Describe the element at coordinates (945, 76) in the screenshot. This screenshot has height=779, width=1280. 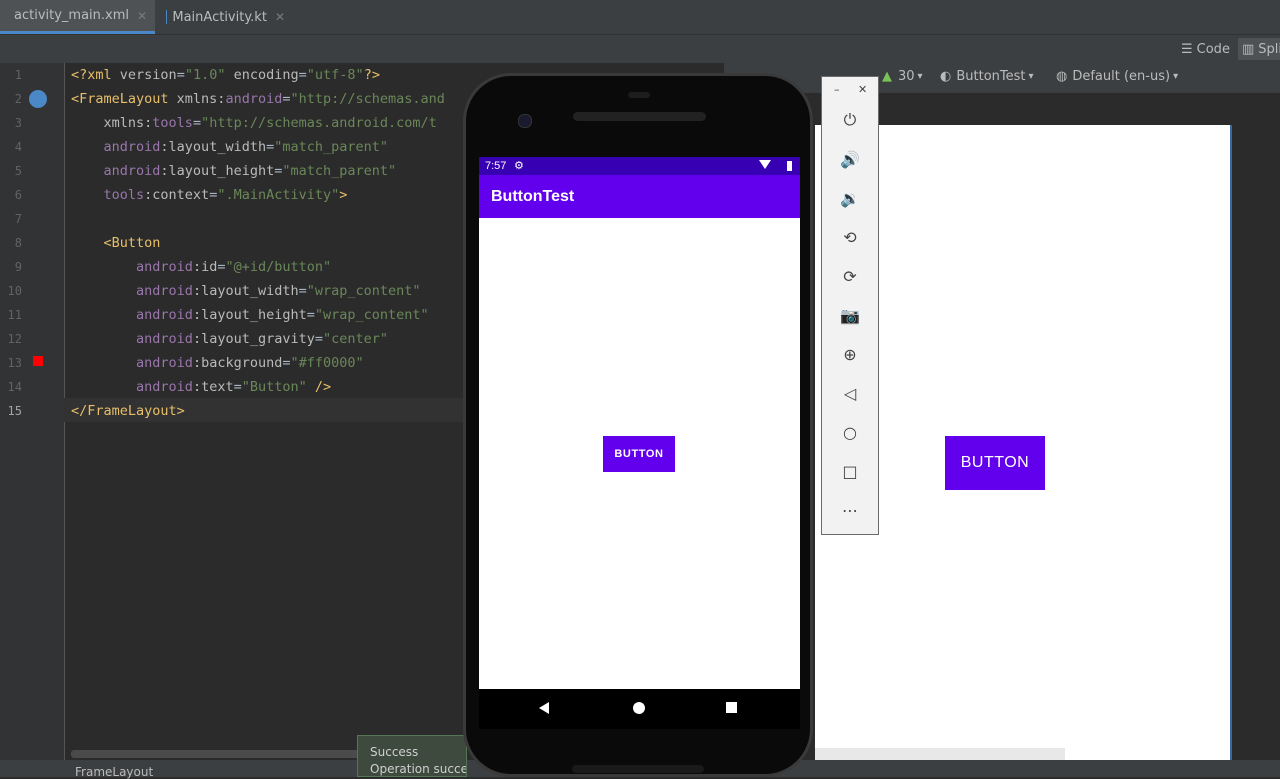
I see `theme-icon: ◐` at that location.